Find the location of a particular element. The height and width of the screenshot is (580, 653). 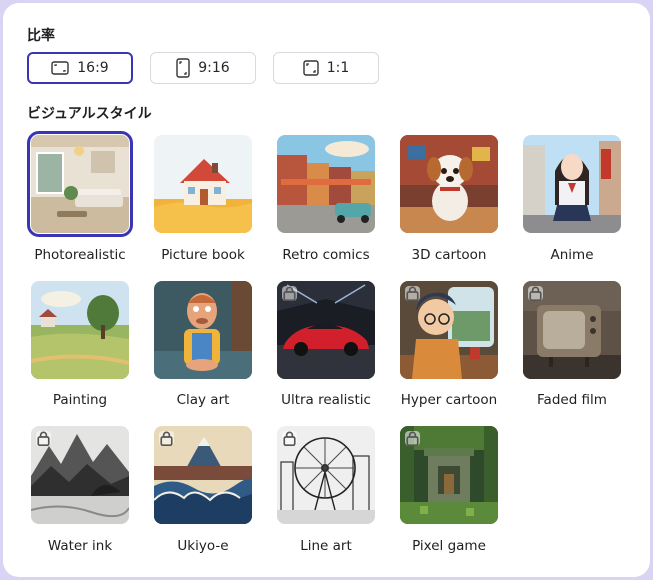

style-label: Water ink is located at coordinates (80, 546).